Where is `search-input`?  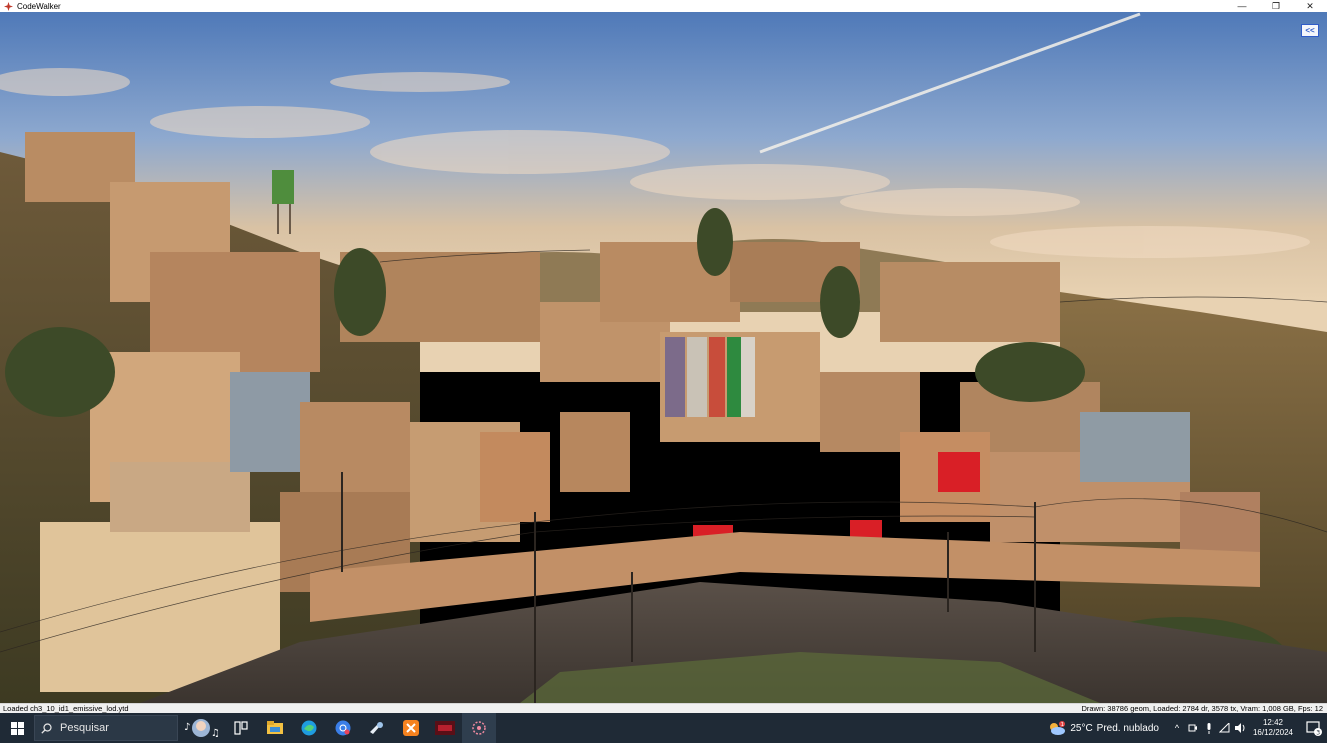 search-input is located at coordinates (110, 728).